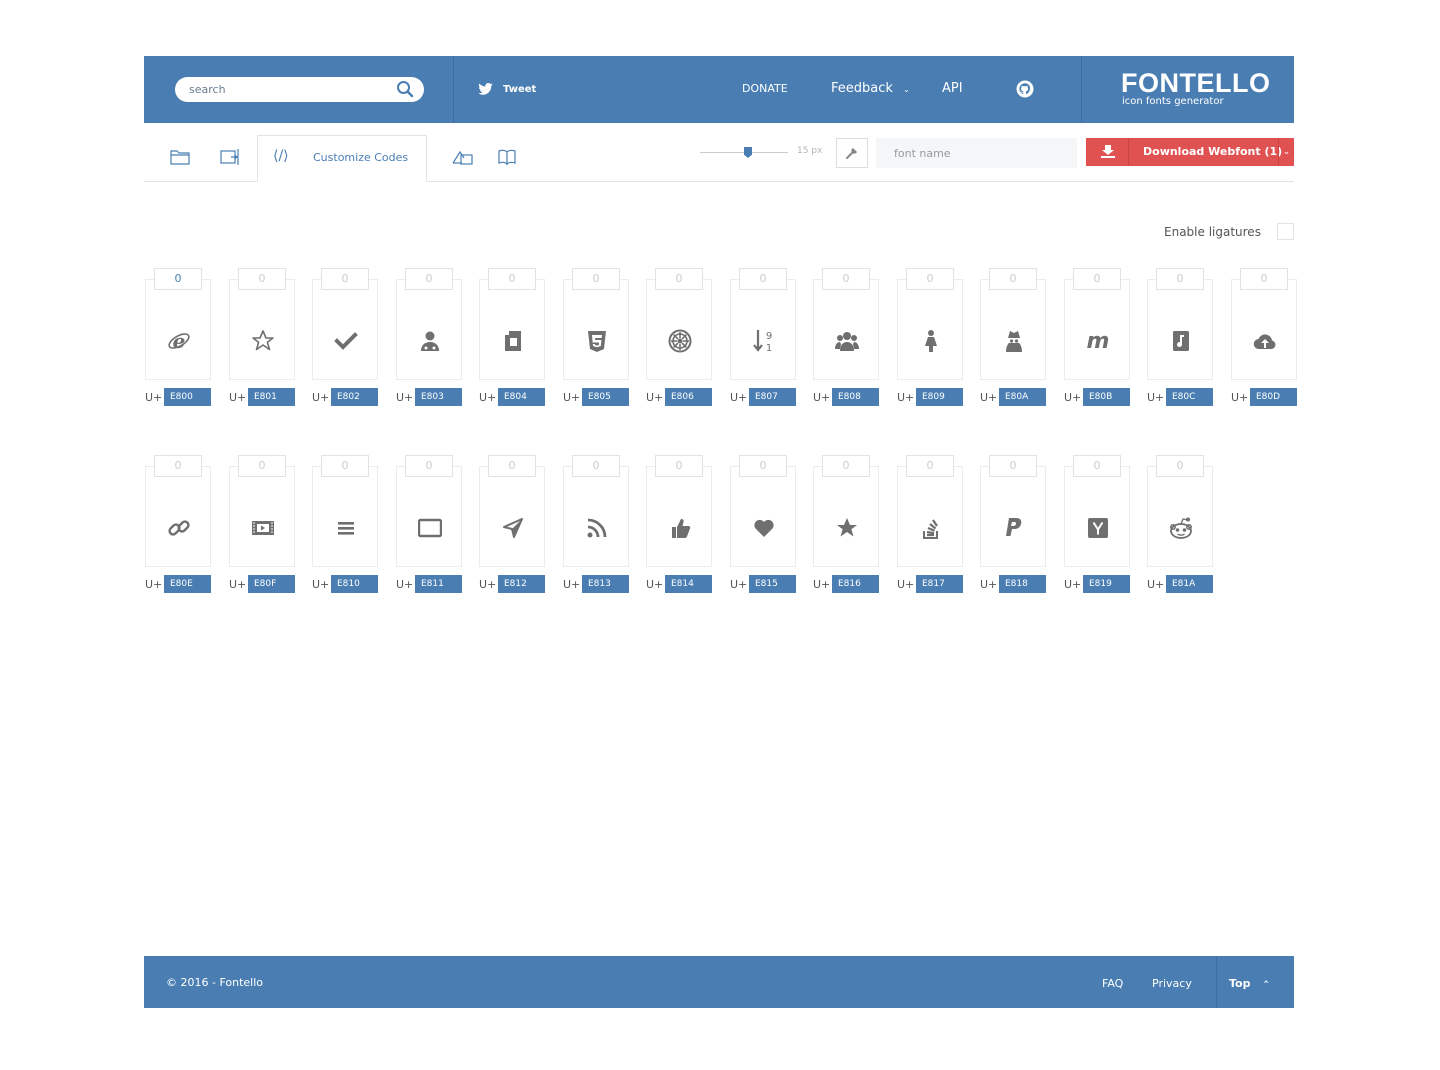 The image size is (1440, 1070). What do you see at coordinates (976, 153) in the screenshot?
I see `font-name-input` at bounding box center [976, 153].